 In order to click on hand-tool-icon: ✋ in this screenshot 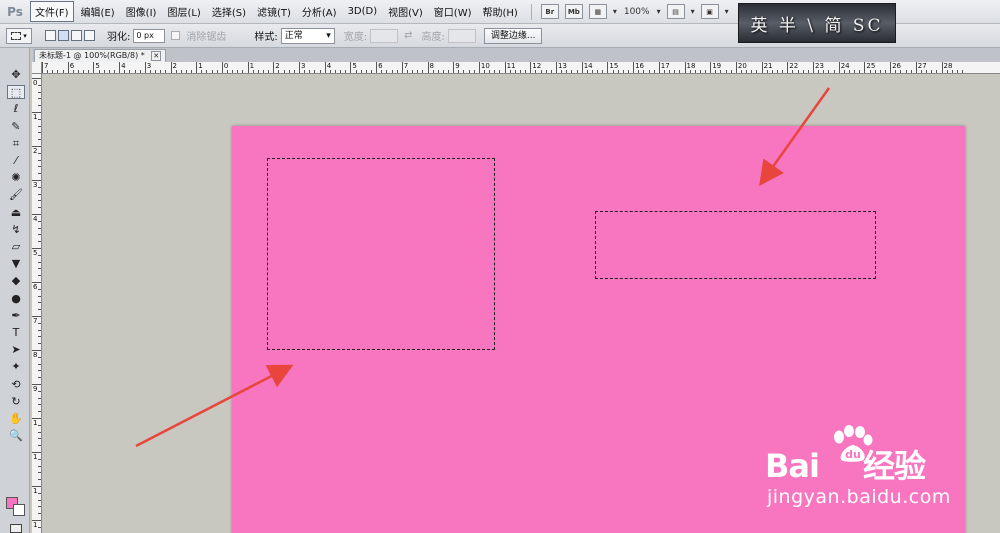, I will do `click(16, 419)`.